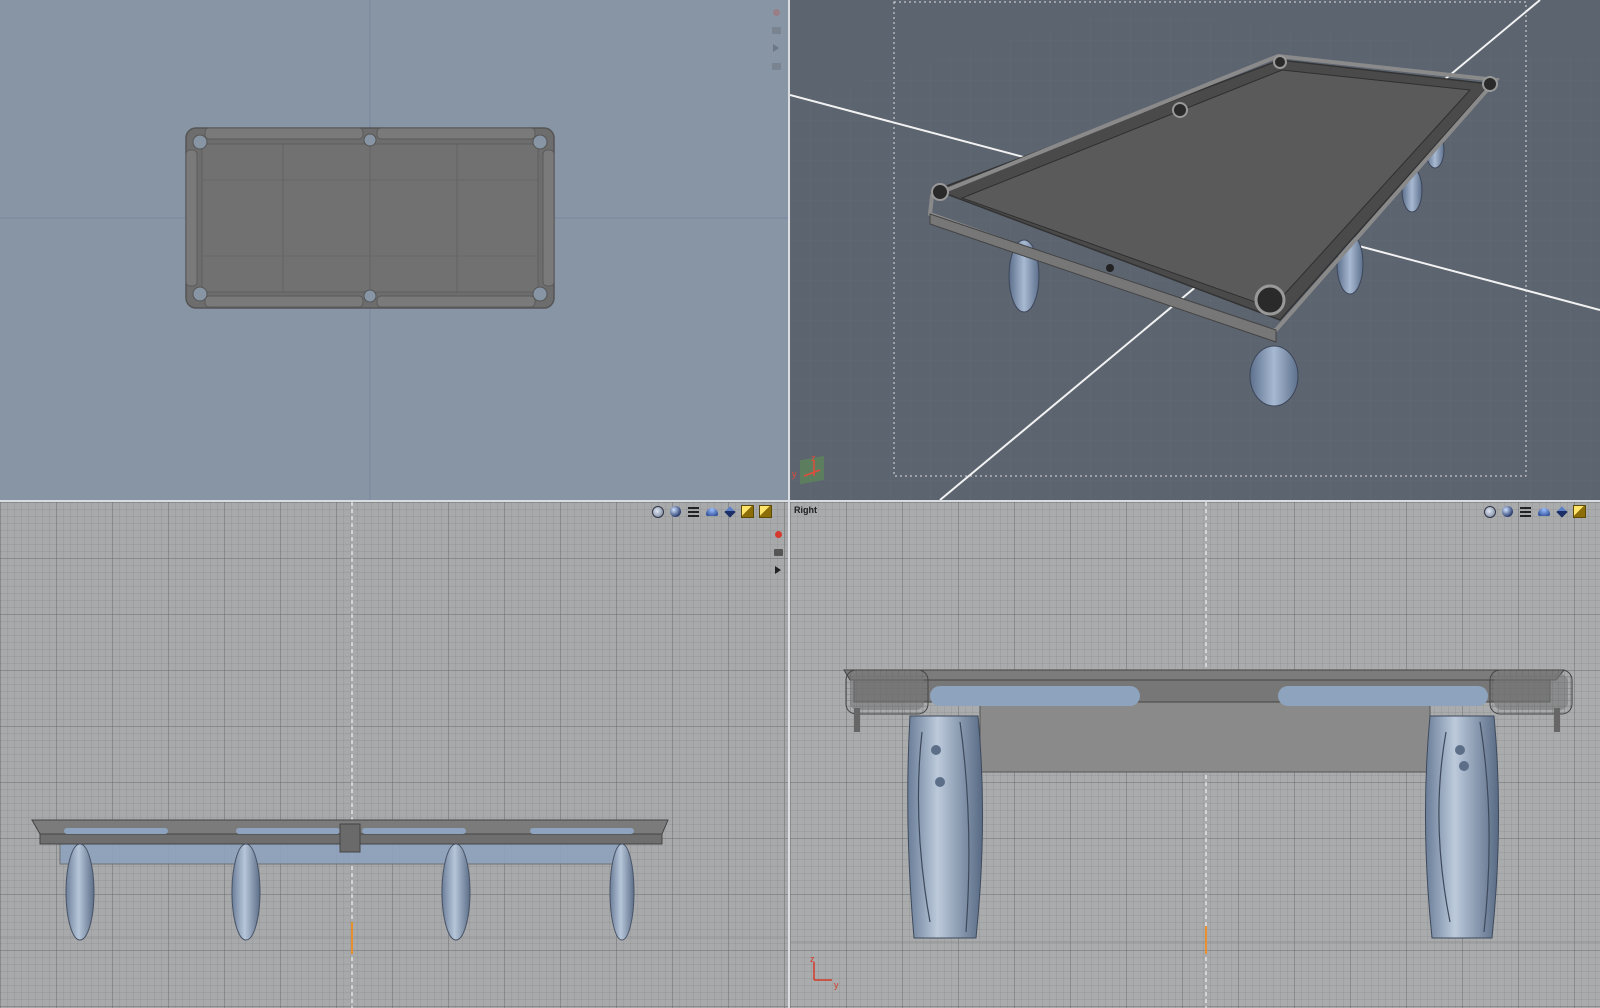 The width and height of the screenshot is (1600, 1008). I want to click on axis-gizmo: z y, so click(824, 972).